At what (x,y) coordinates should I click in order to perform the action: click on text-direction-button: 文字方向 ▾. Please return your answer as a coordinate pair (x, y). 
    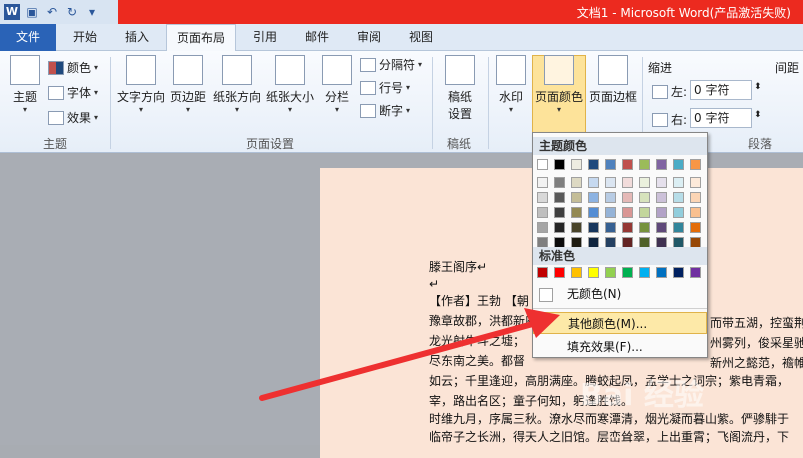
    Looking at the image, I should click on (141, 84).